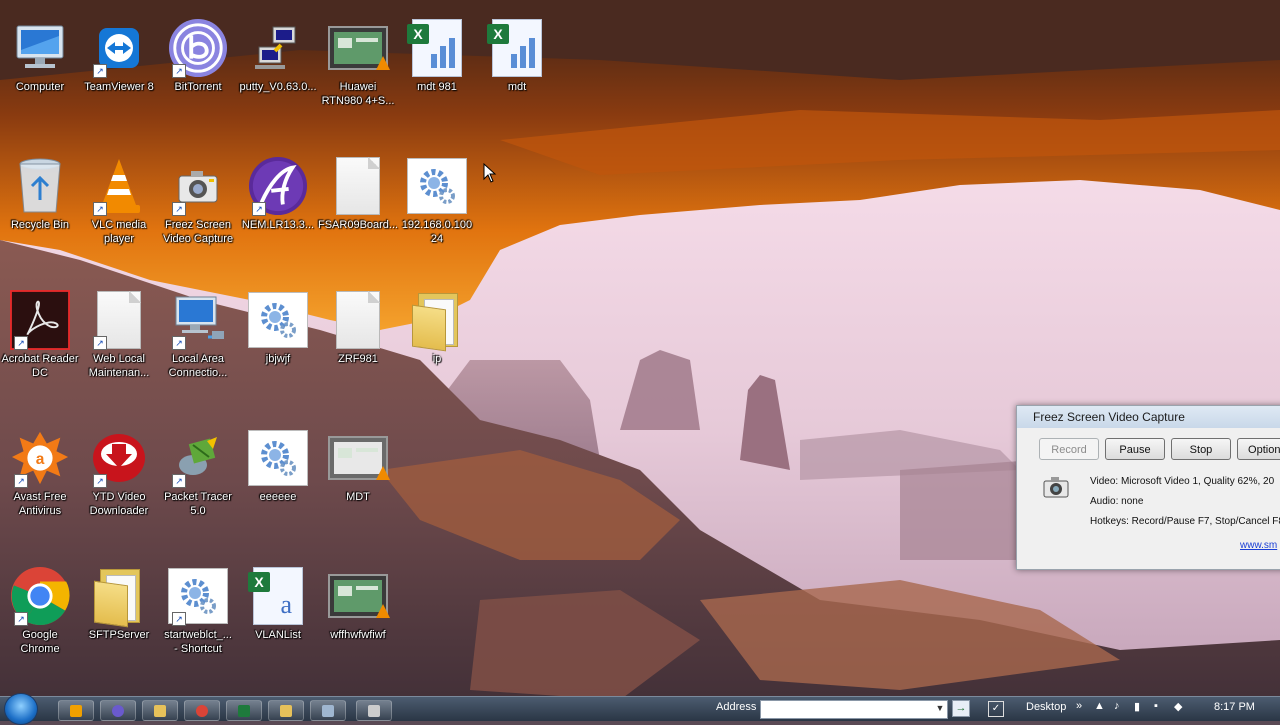 Image resolution: width=1280 pixels, height=725 pixels. I want to click on excel-file-icon: X, so click(517, 48).